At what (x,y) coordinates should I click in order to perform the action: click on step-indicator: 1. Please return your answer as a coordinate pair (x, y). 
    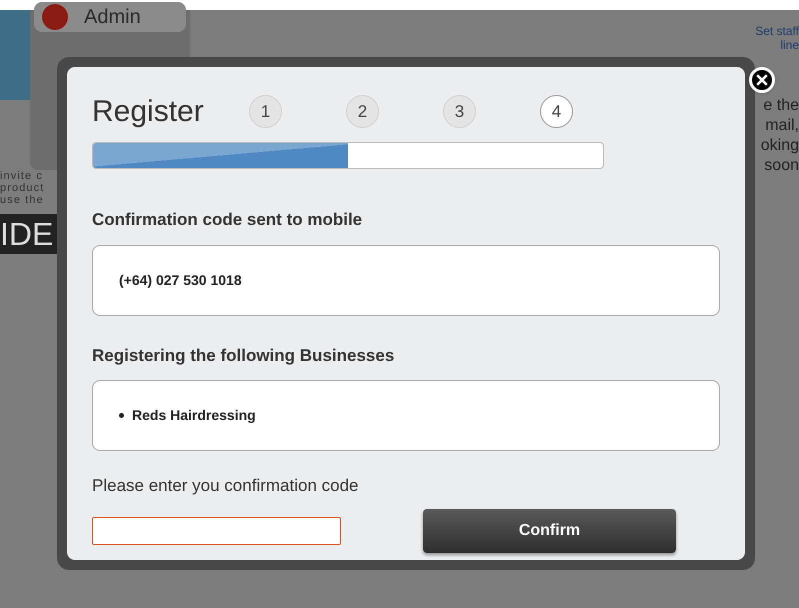
    Looking at the image, I should click on (265, 111).